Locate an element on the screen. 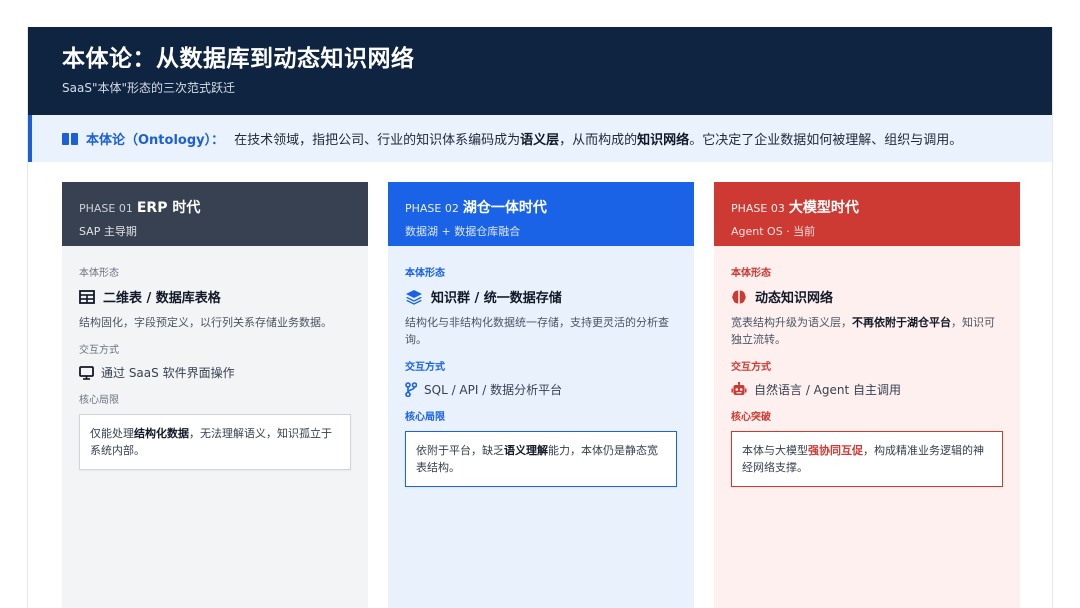 The height and width of the screenshot is (608, 1080). limitation-box: 依附于平台，缺乏语义理解能力，本体仍是静态宽表结构。 is located at coordinates (541, 459).